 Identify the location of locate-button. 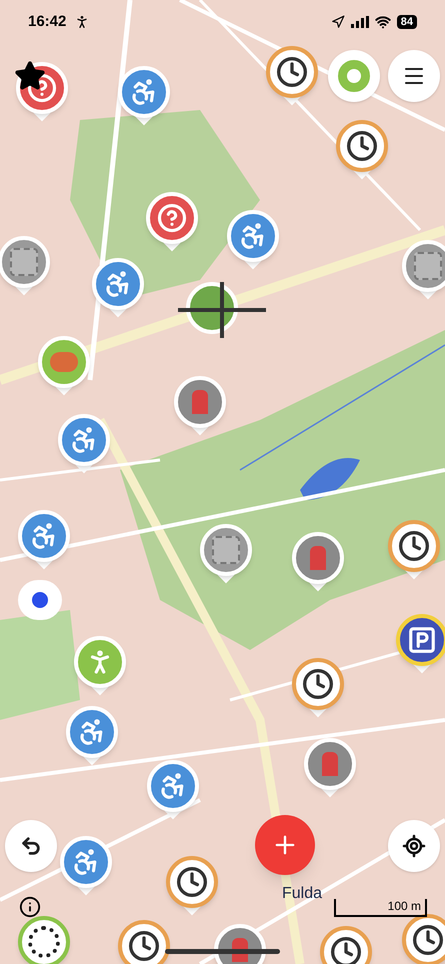
(414, 846).